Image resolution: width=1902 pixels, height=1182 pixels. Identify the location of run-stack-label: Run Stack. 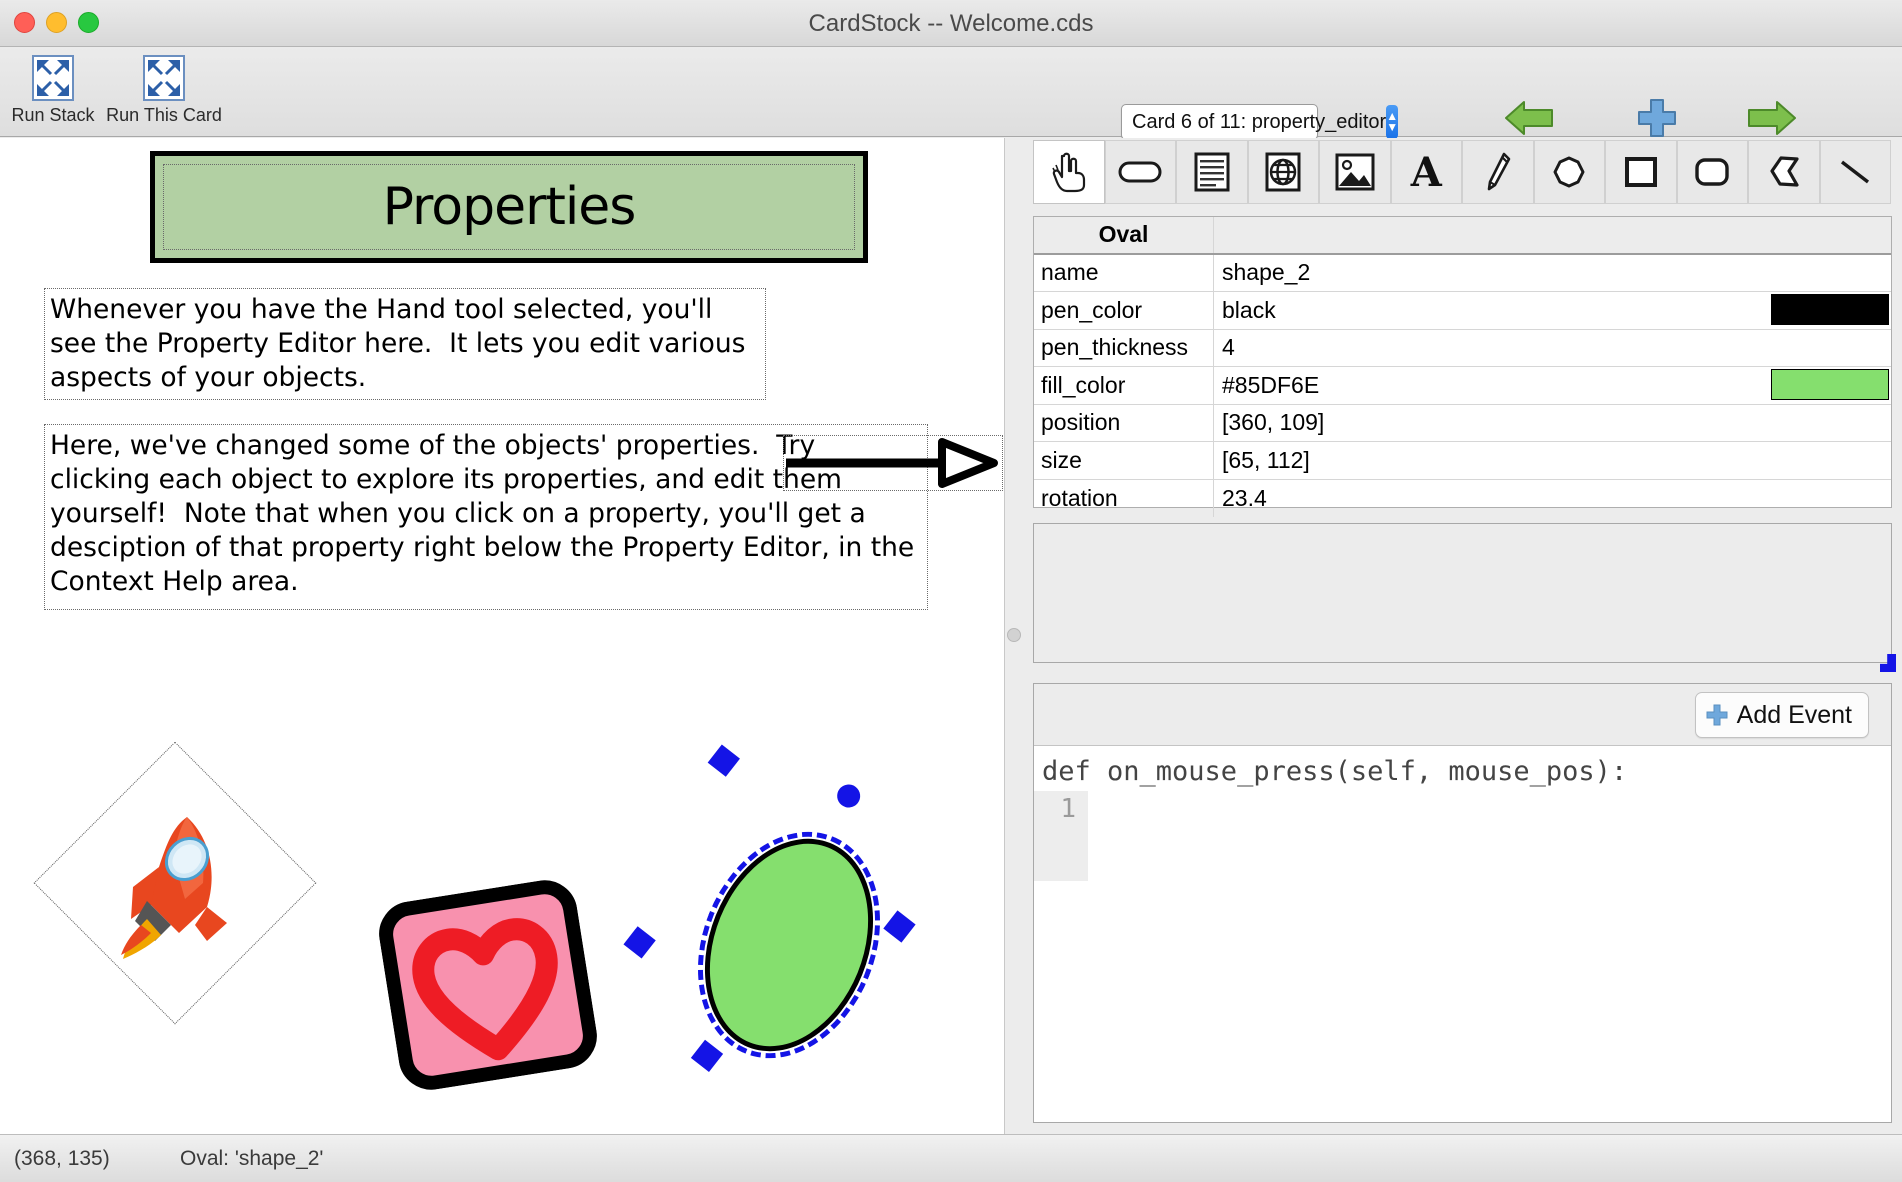
(53, 115).